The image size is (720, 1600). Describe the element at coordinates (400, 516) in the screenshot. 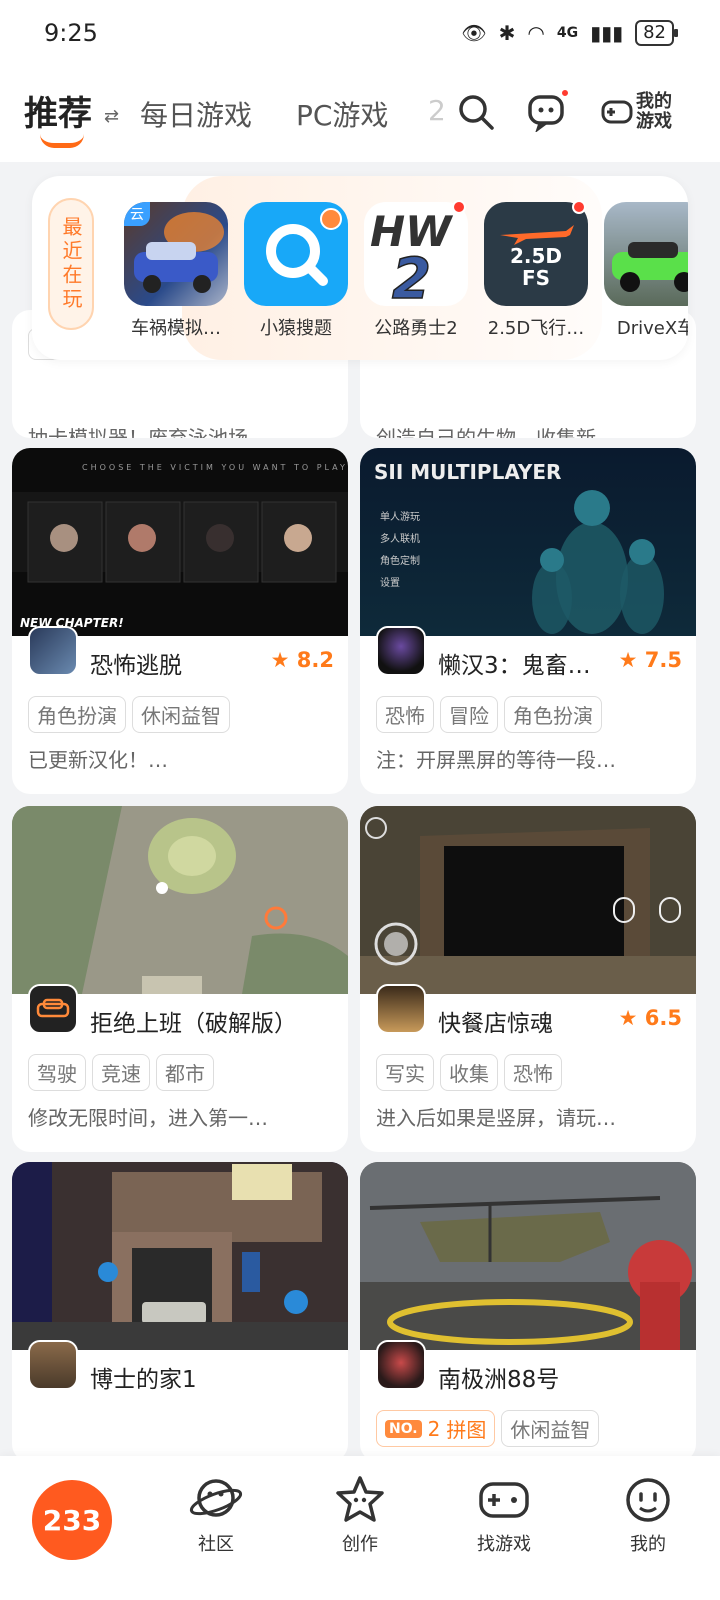

I see `svg-text: 单人游玩` at that location.